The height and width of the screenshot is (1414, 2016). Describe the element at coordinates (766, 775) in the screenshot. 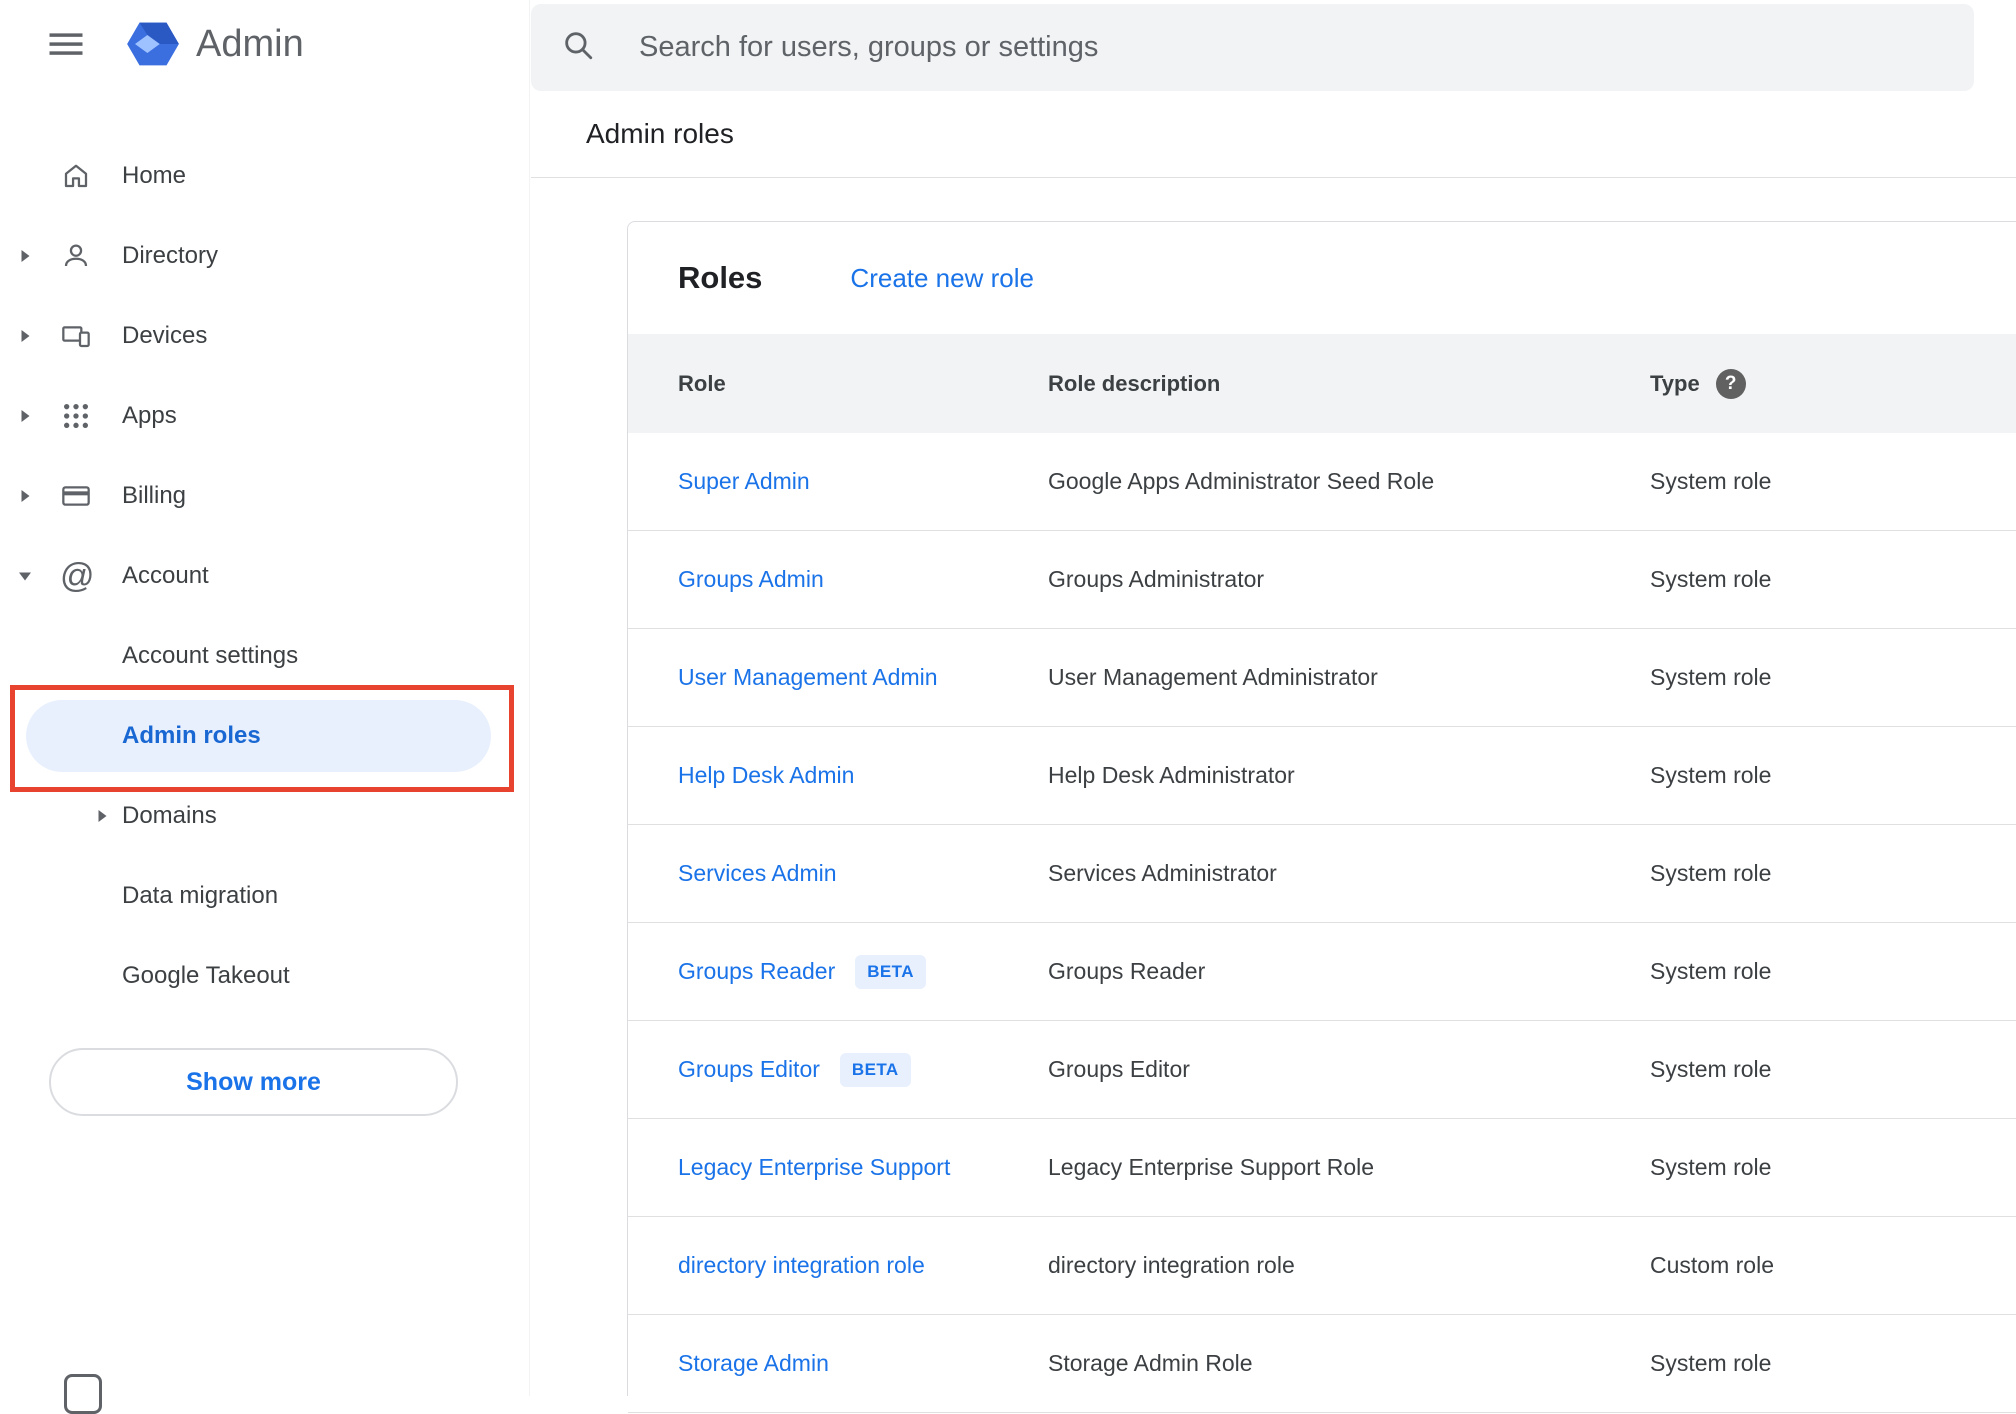

I see `role-link: Help Desk Admin` at that location.